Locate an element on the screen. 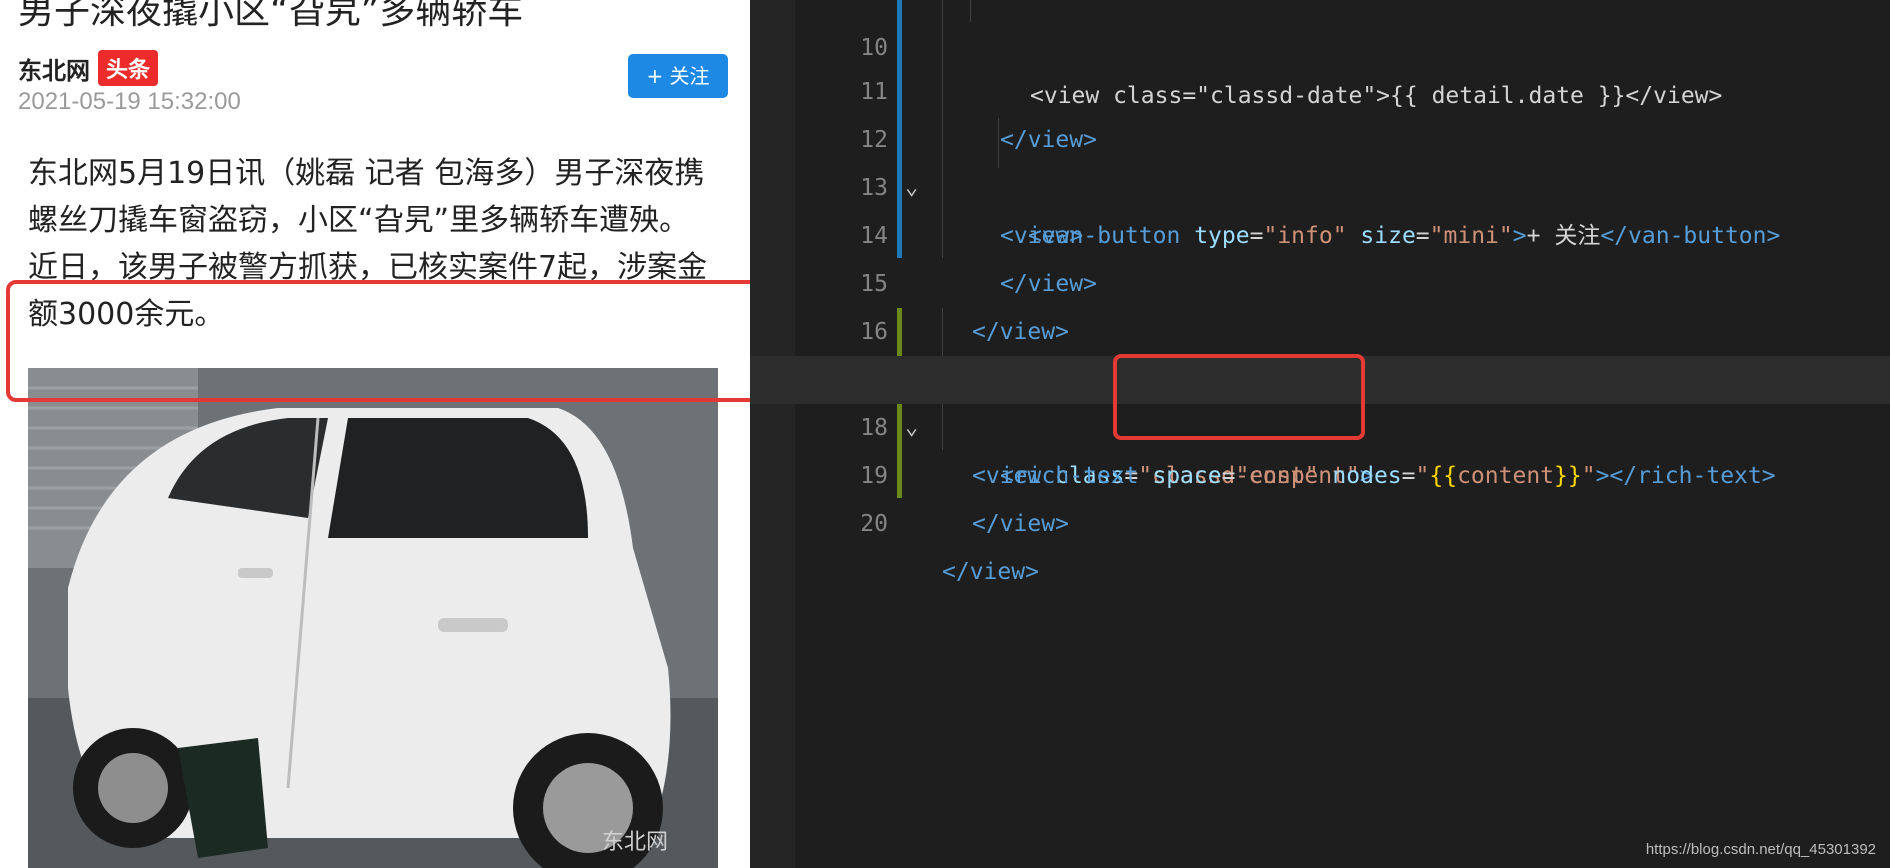 This screenshot has height=868, width=1890. code-line-14: 14 </view> is located at coordinates (1320, 230).